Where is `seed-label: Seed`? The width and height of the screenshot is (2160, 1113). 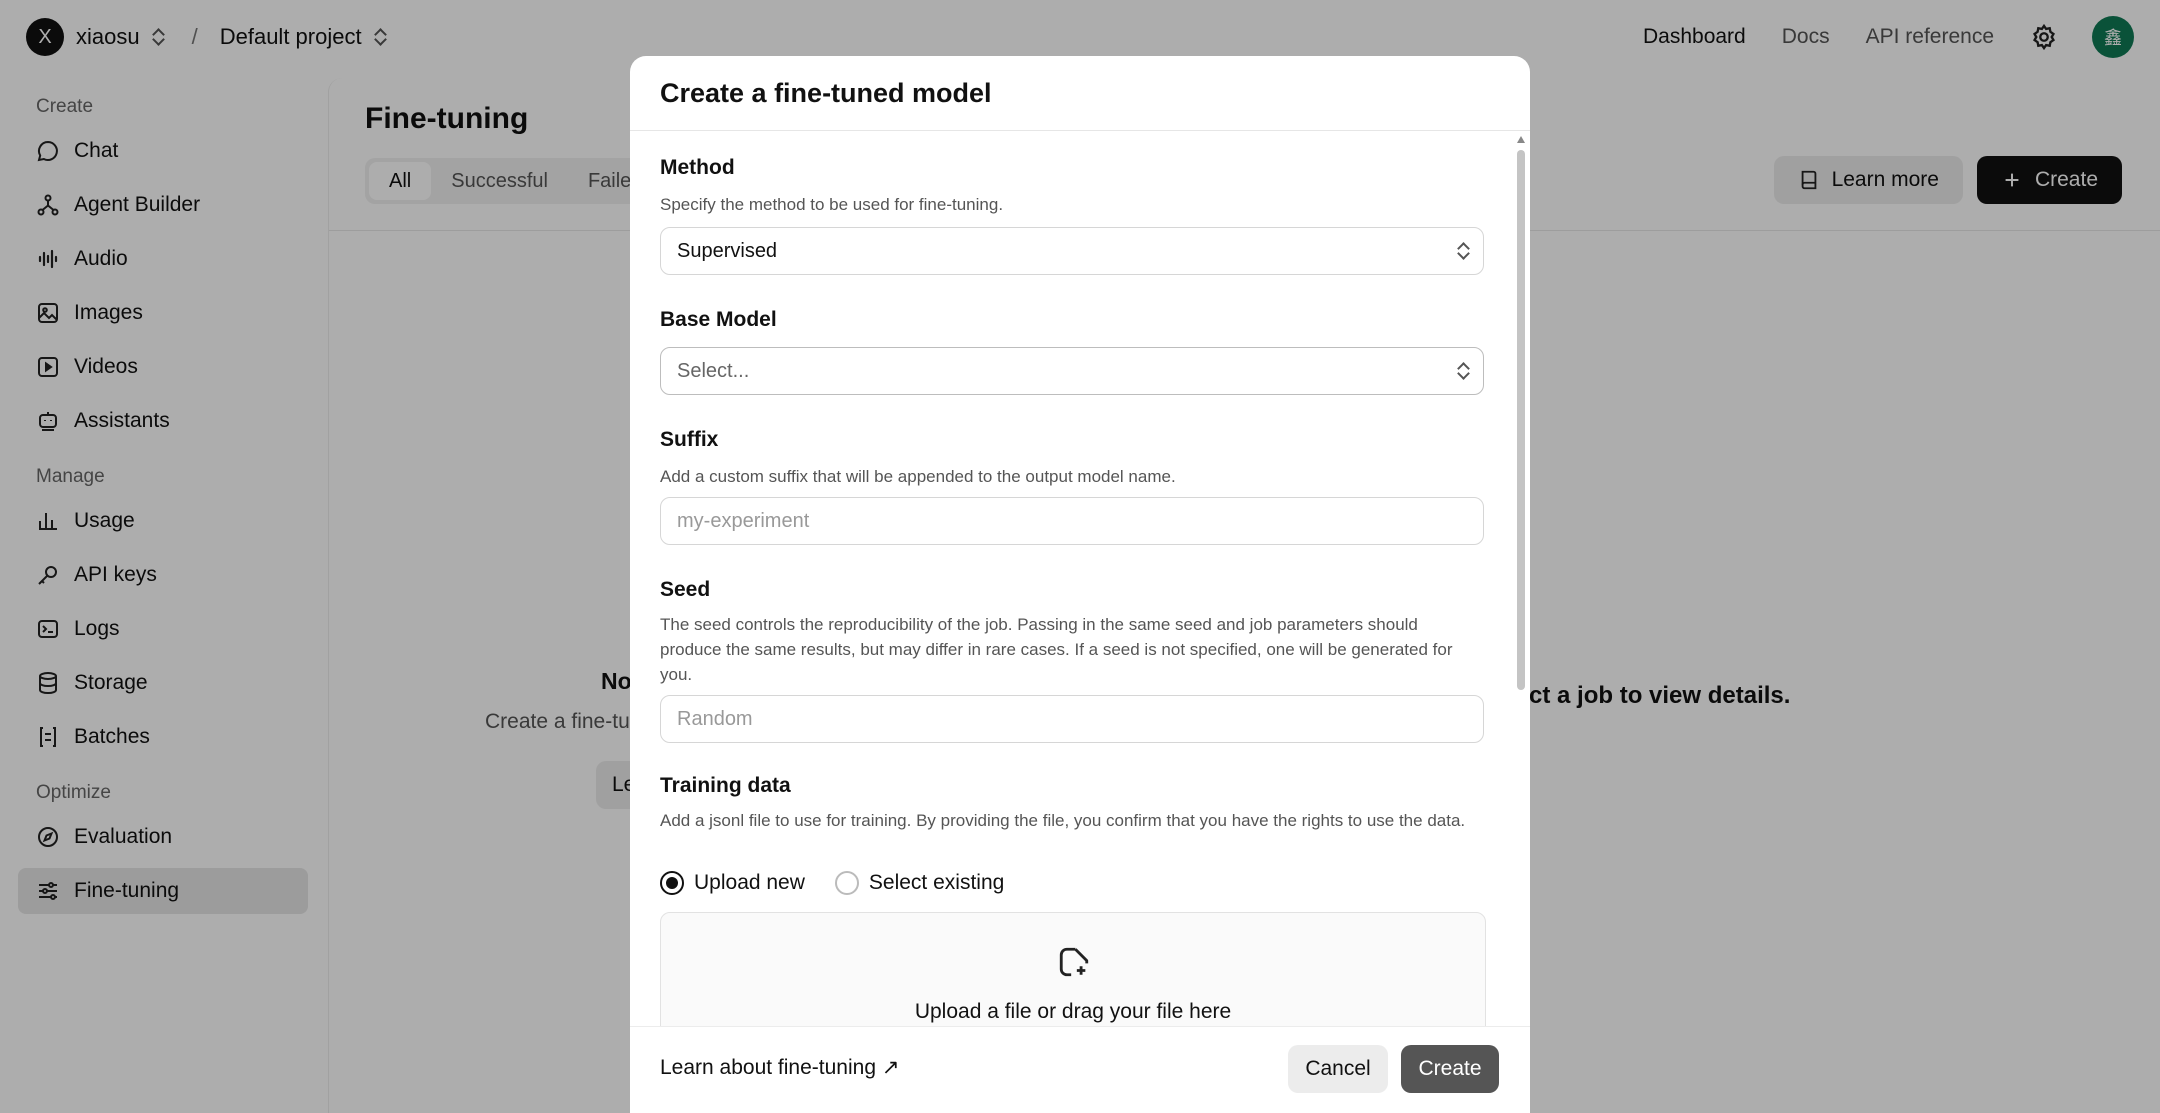
seed-label: Seed is located at coordinates (685, 589).